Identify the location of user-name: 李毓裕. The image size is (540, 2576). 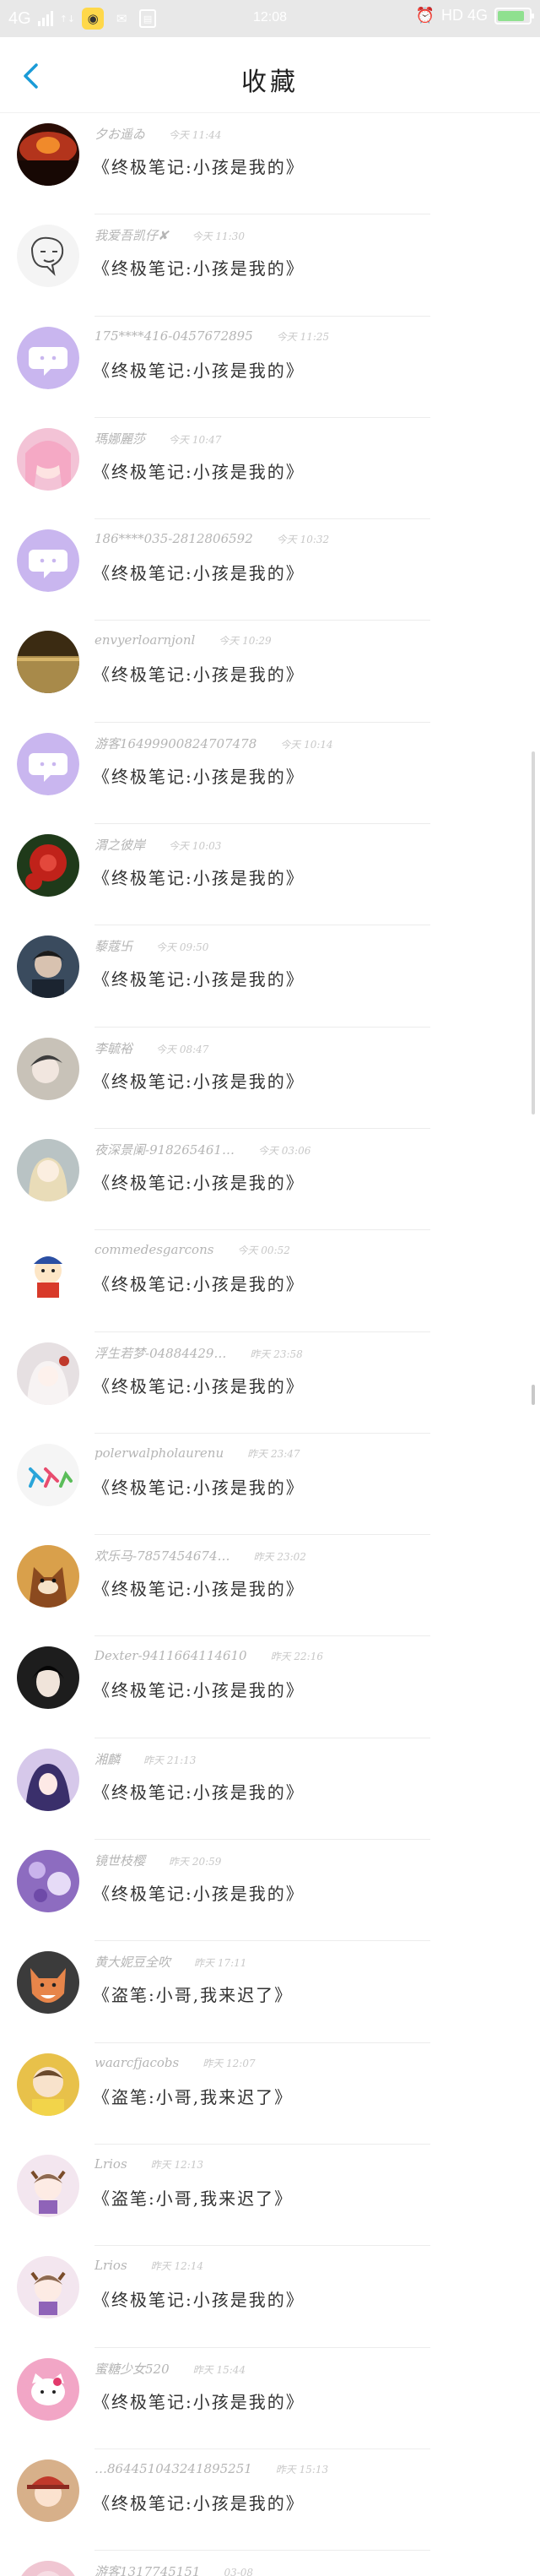
(113, 1048).